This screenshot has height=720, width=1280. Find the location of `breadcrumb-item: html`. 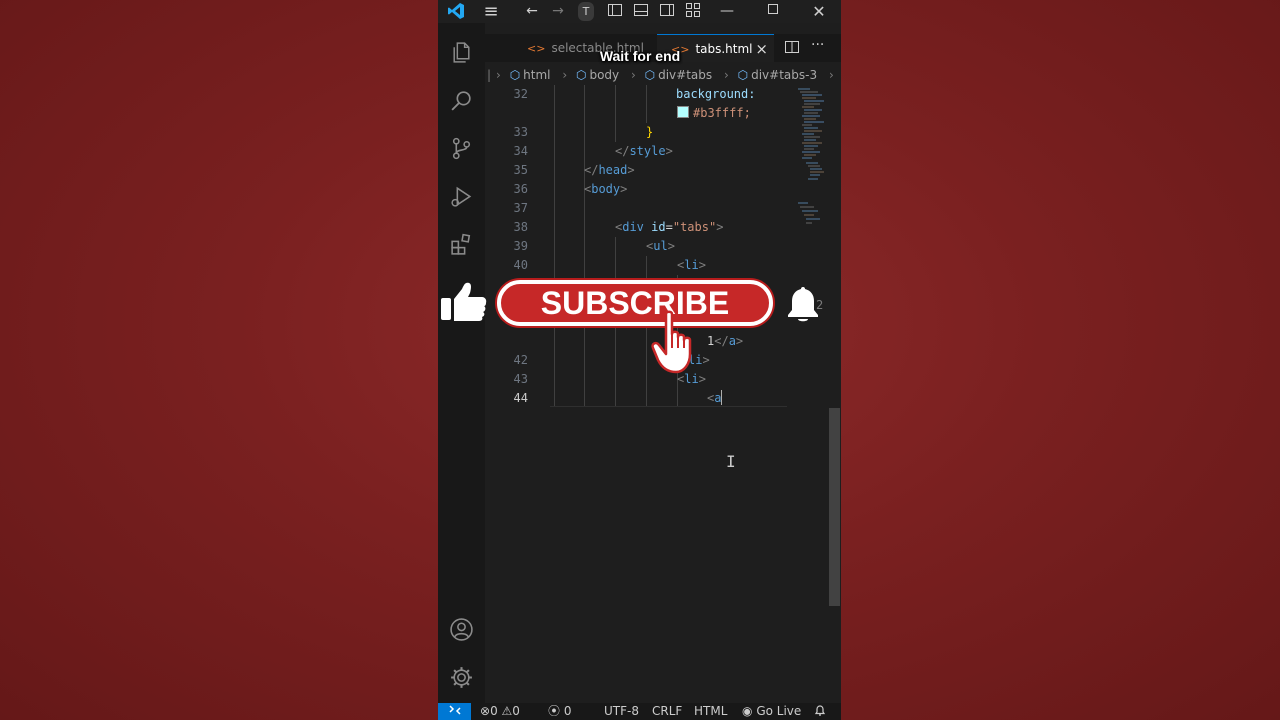

breadcrumb-item: html is located at coordinates (536, 75).